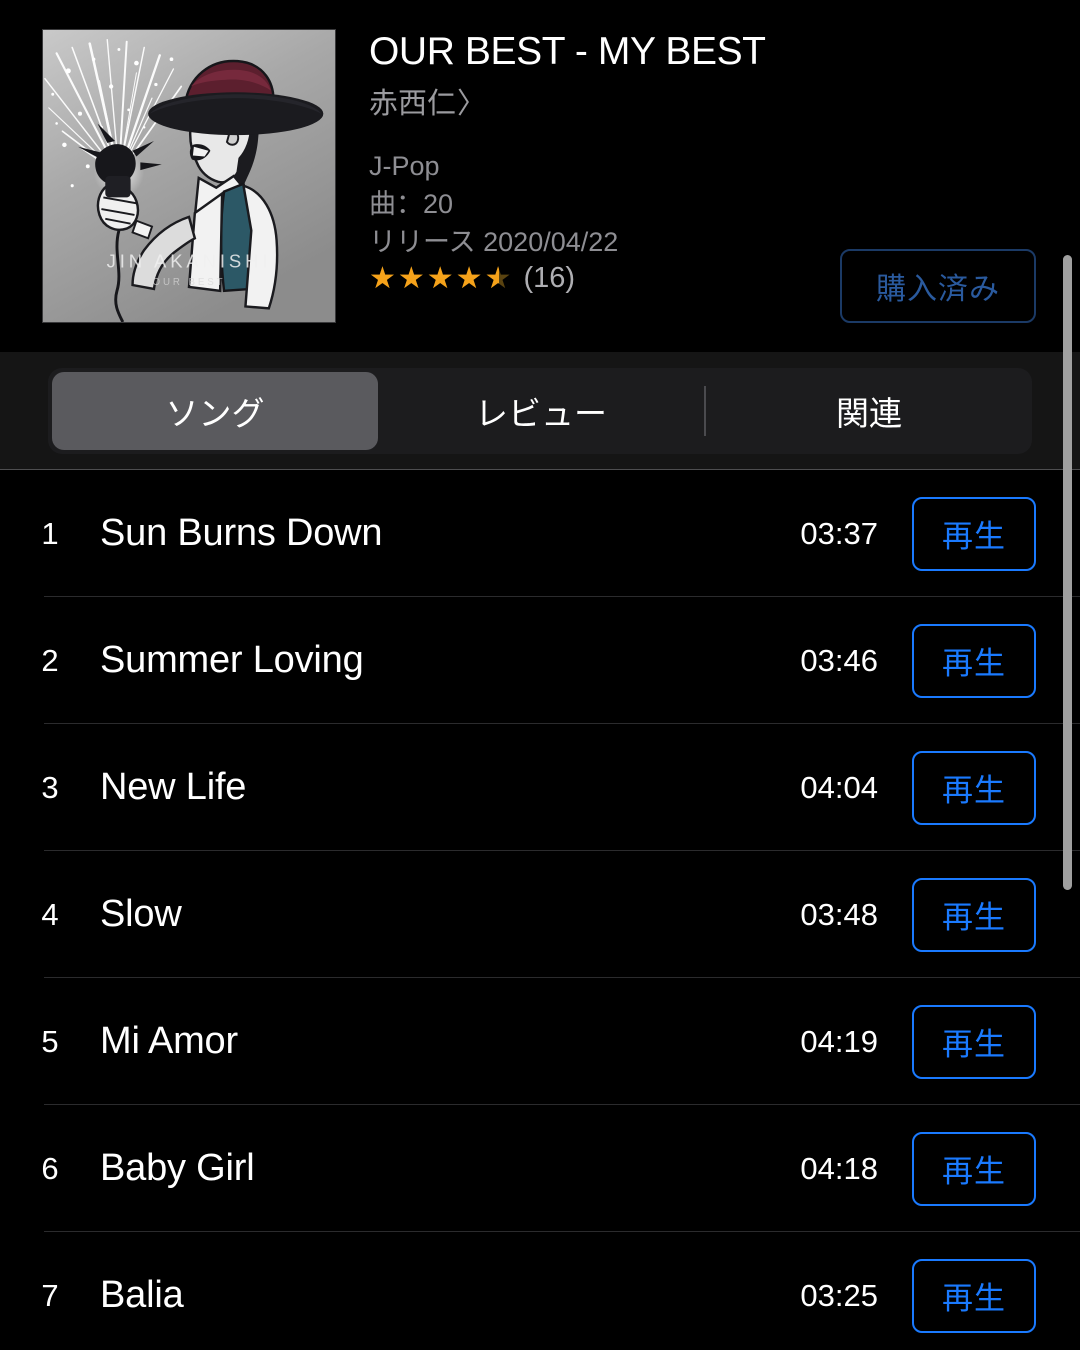 The height and width of the screenshot is (1350, 1080). I want to click on track-row: 2 Summer Loving 03:46 再生, so click(540, 660).